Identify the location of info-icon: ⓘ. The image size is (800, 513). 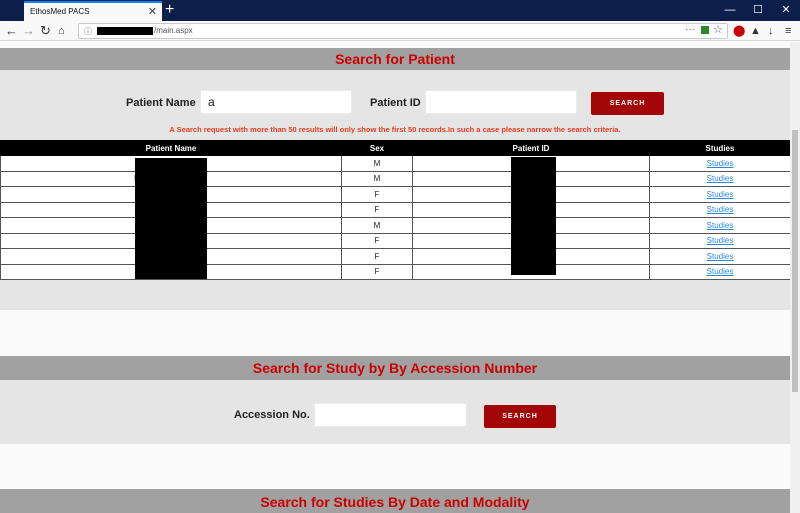
(88, 31).